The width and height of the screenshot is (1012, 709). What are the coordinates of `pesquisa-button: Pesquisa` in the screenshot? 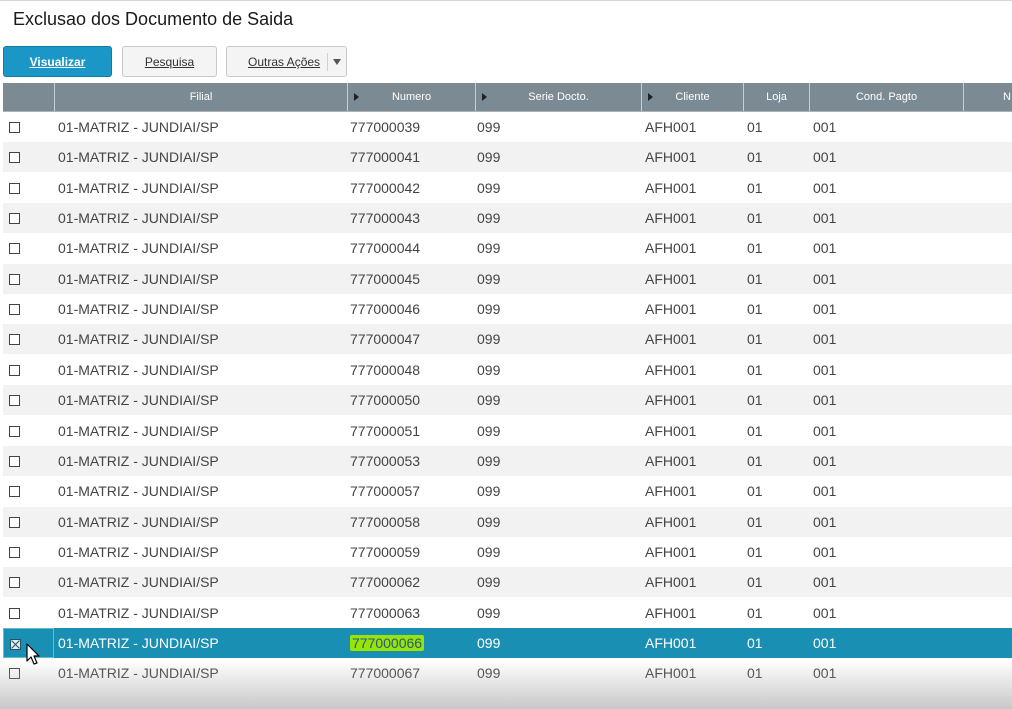 It's located at (169, 61).